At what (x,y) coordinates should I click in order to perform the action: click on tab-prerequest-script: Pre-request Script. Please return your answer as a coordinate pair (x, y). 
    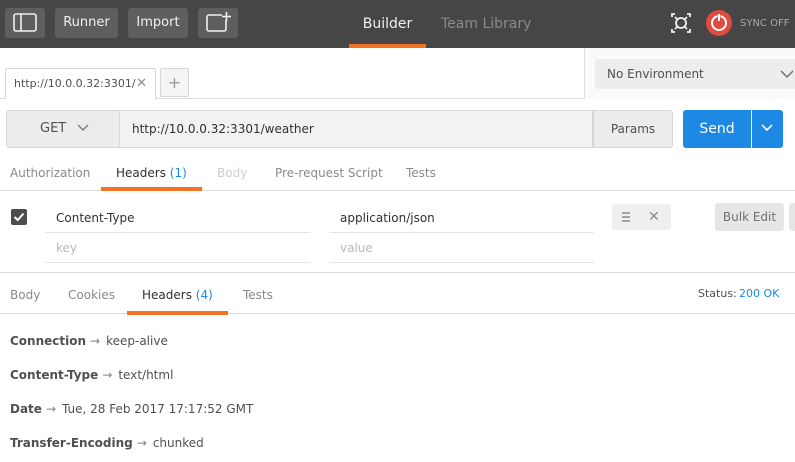
    Looking at the image, I should click on (329, 173).